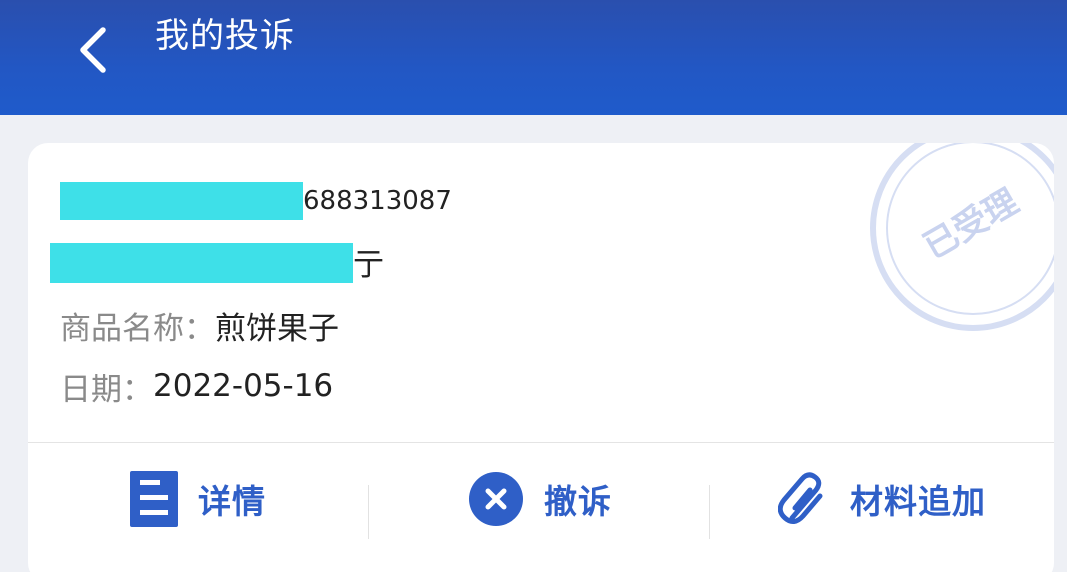 The image size is (1067, 572). I want to click on product-row: 商品名称： 煎饼果子, so click(199, 325).